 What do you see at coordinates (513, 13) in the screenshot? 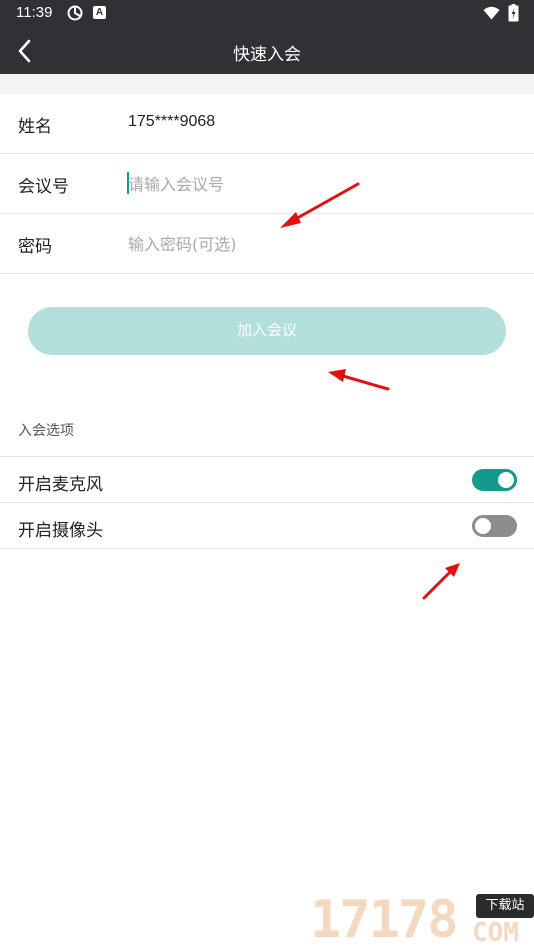
I see `battery-icon` at bounding box center [513, 13].